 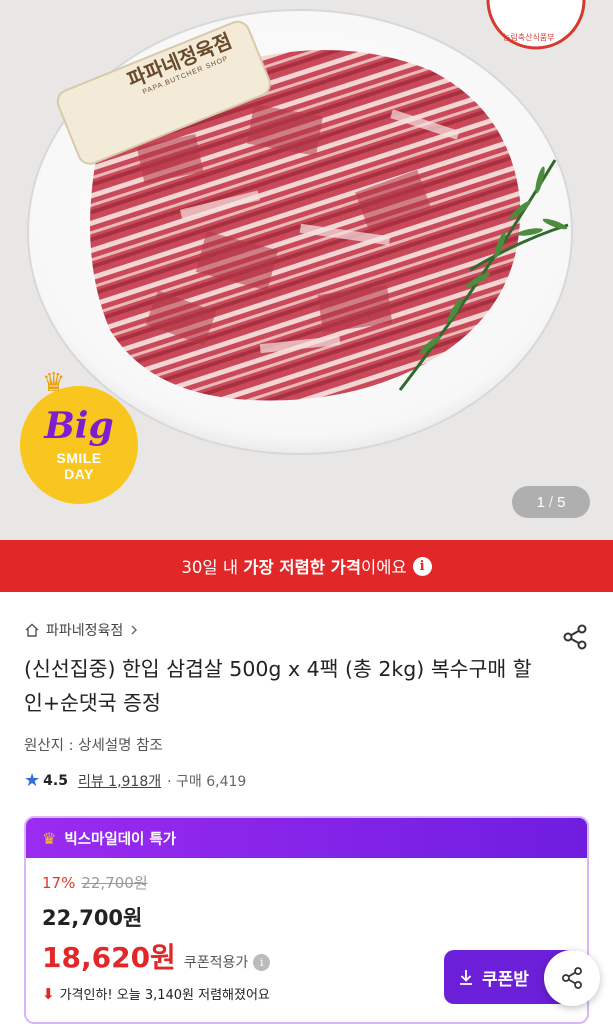 I want to click on pager-current: 1, so click(x=540, y=502).